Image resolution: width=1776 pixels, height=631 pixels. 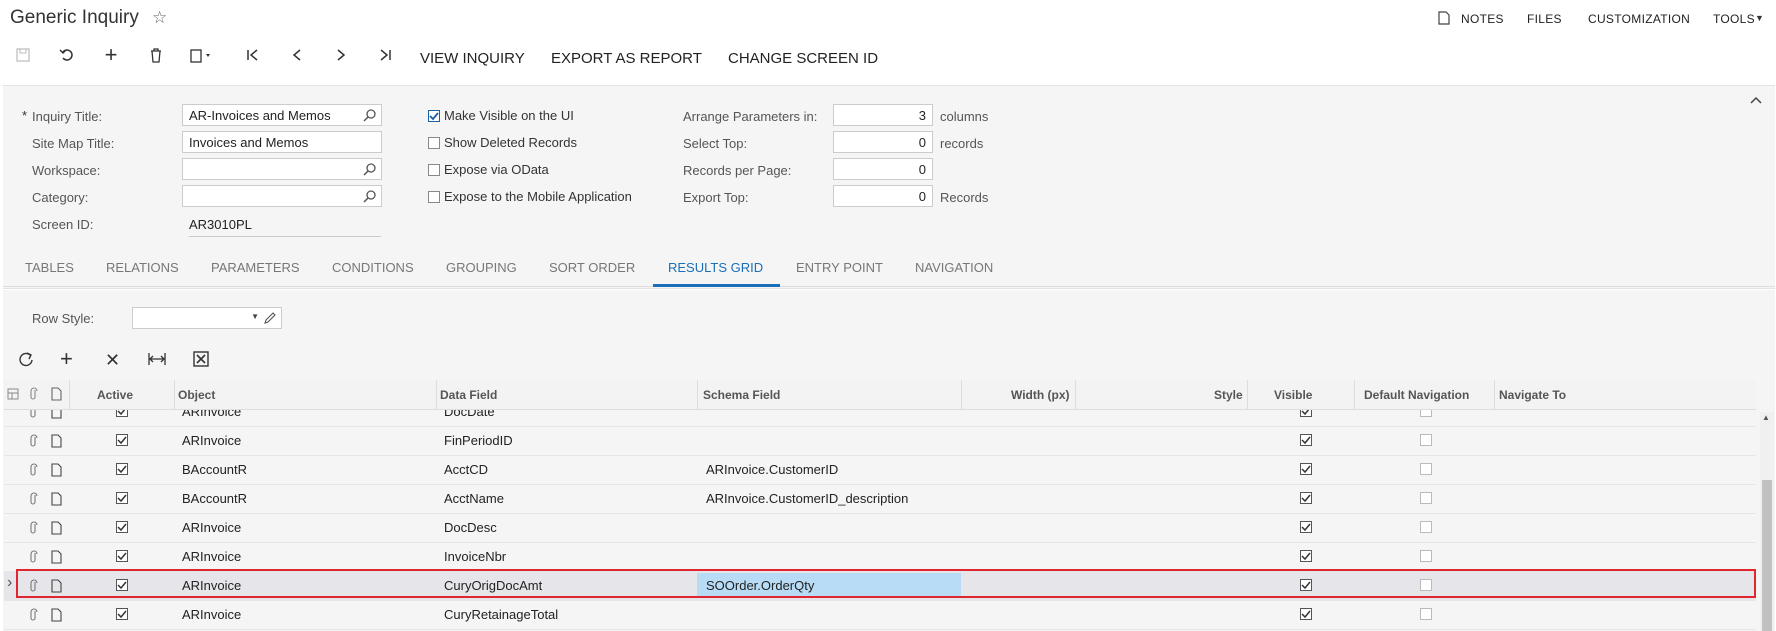 I want to click on table-row: ARInvoice DocDesc, so click(x=880, y=528).